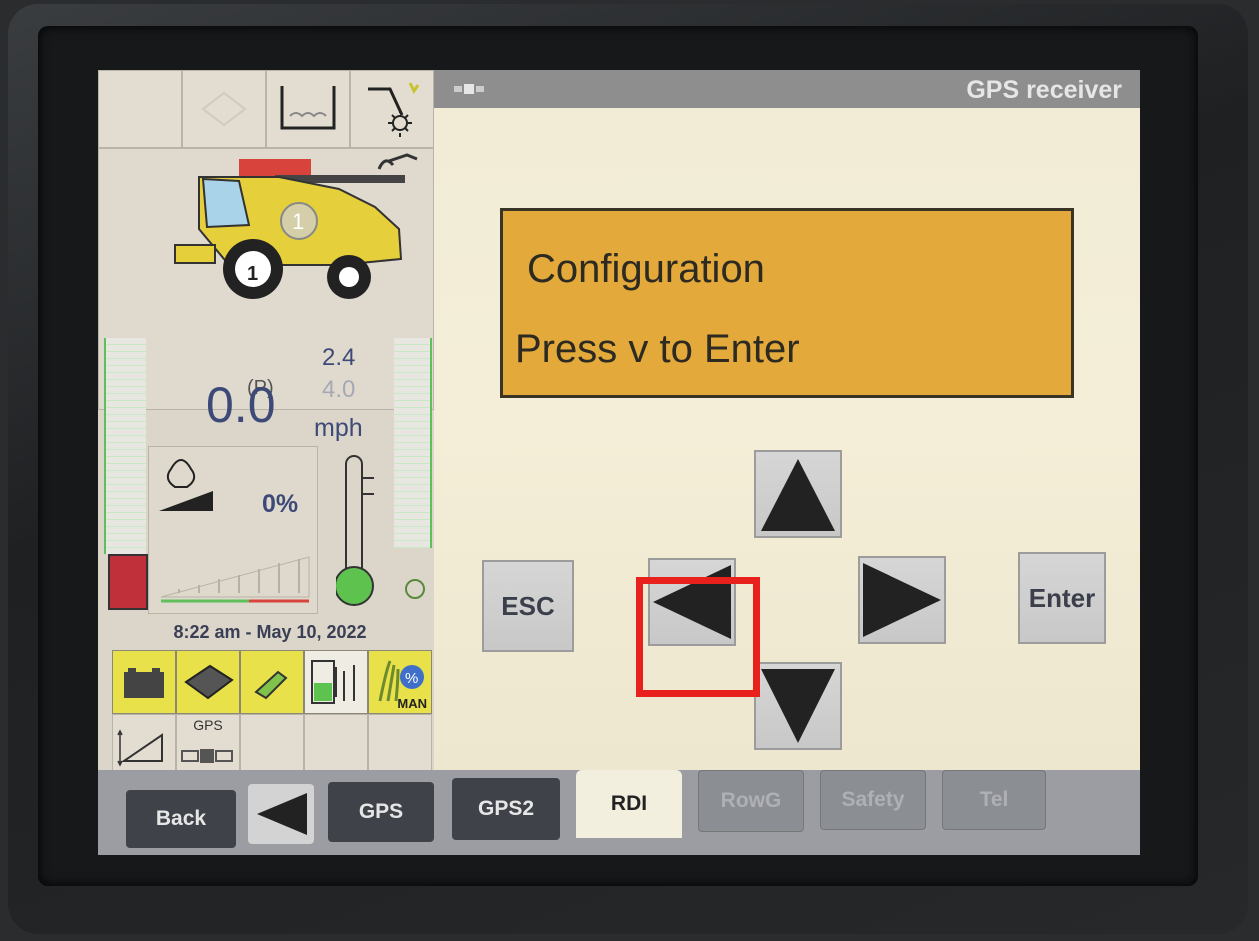  I want to click on tab-safety: Safety, so click(873, 800).